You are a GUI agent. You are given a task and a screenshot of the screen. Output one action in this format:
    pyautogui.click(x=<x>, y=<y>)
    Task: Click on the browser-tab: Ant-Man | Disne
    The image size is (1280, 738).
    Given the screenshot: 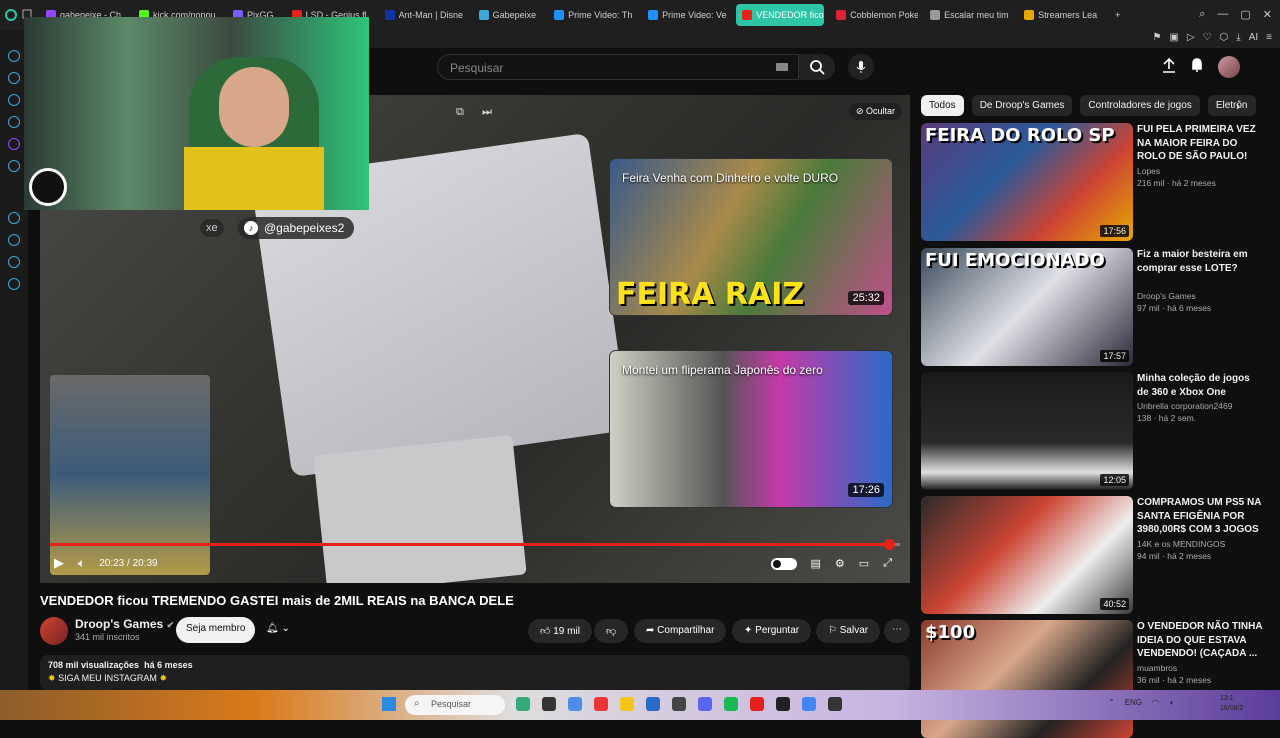 What is the action you would take?
    pyautogui.click(x=423, y=15)
    